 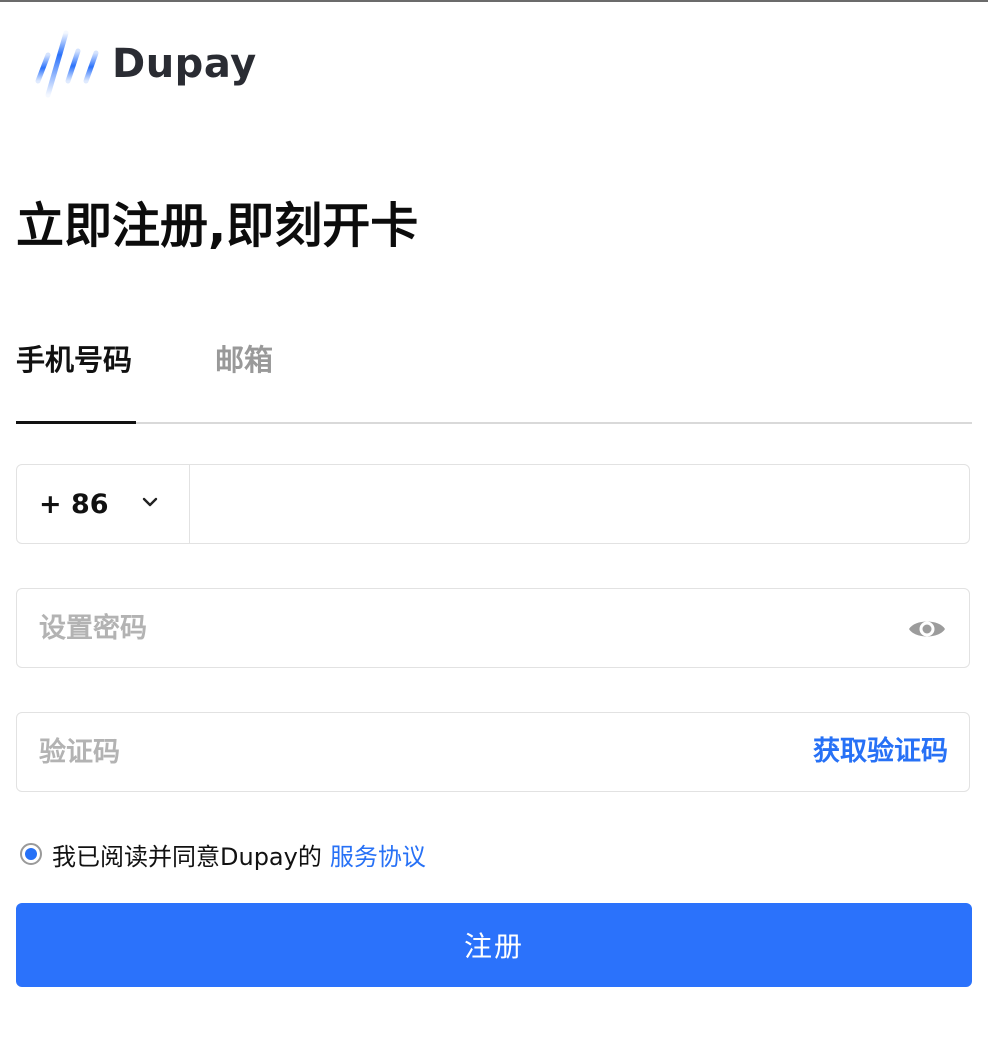 What do you see at coordinates (184, 64) in the screenshot?
I see `brand-name: Dupay` at bounding box center [184, 64].